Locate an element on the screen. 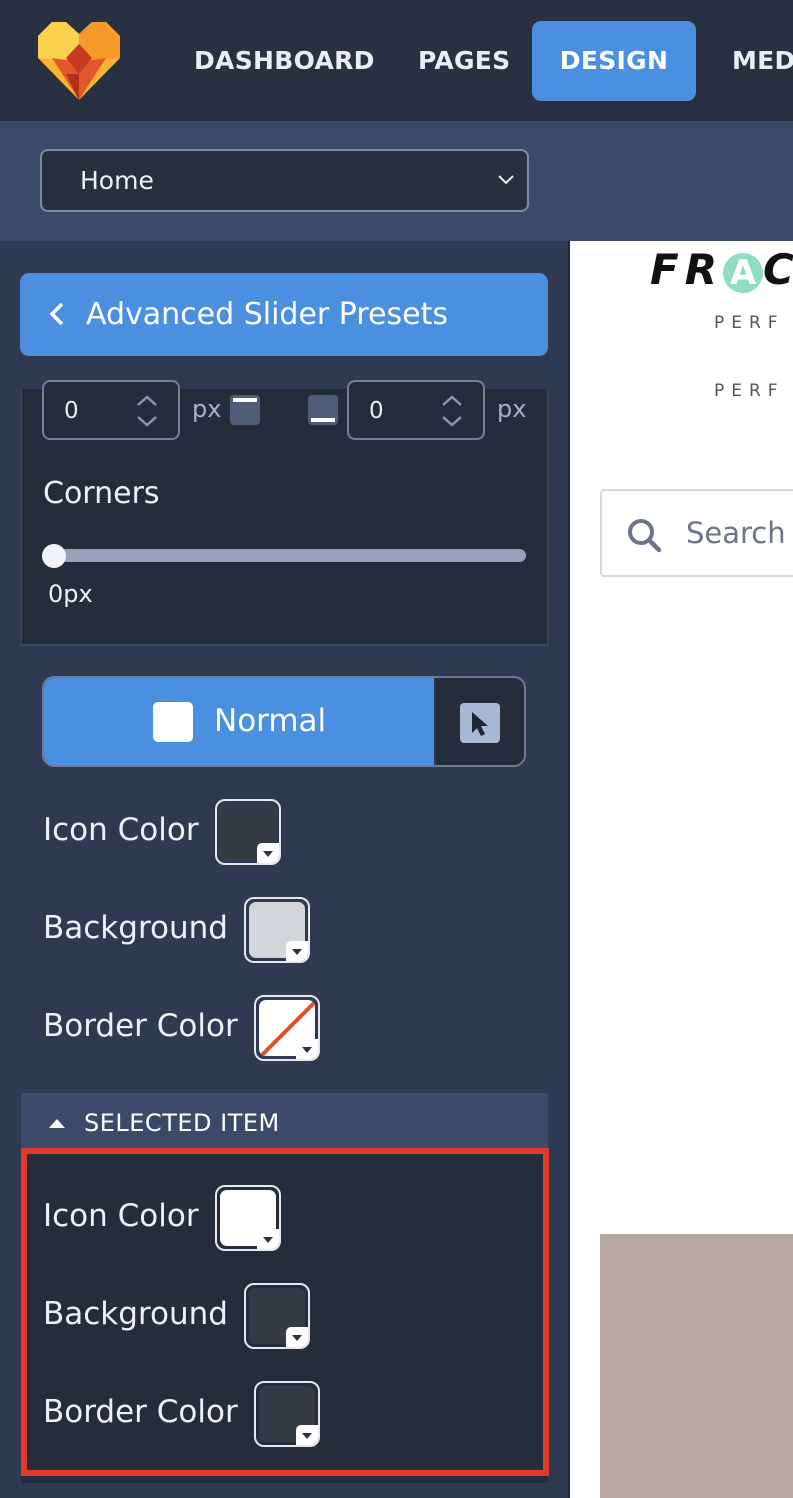 This screenshot has height=1498, width=793. normal-background-swatch is located at coordinates (277, 930).